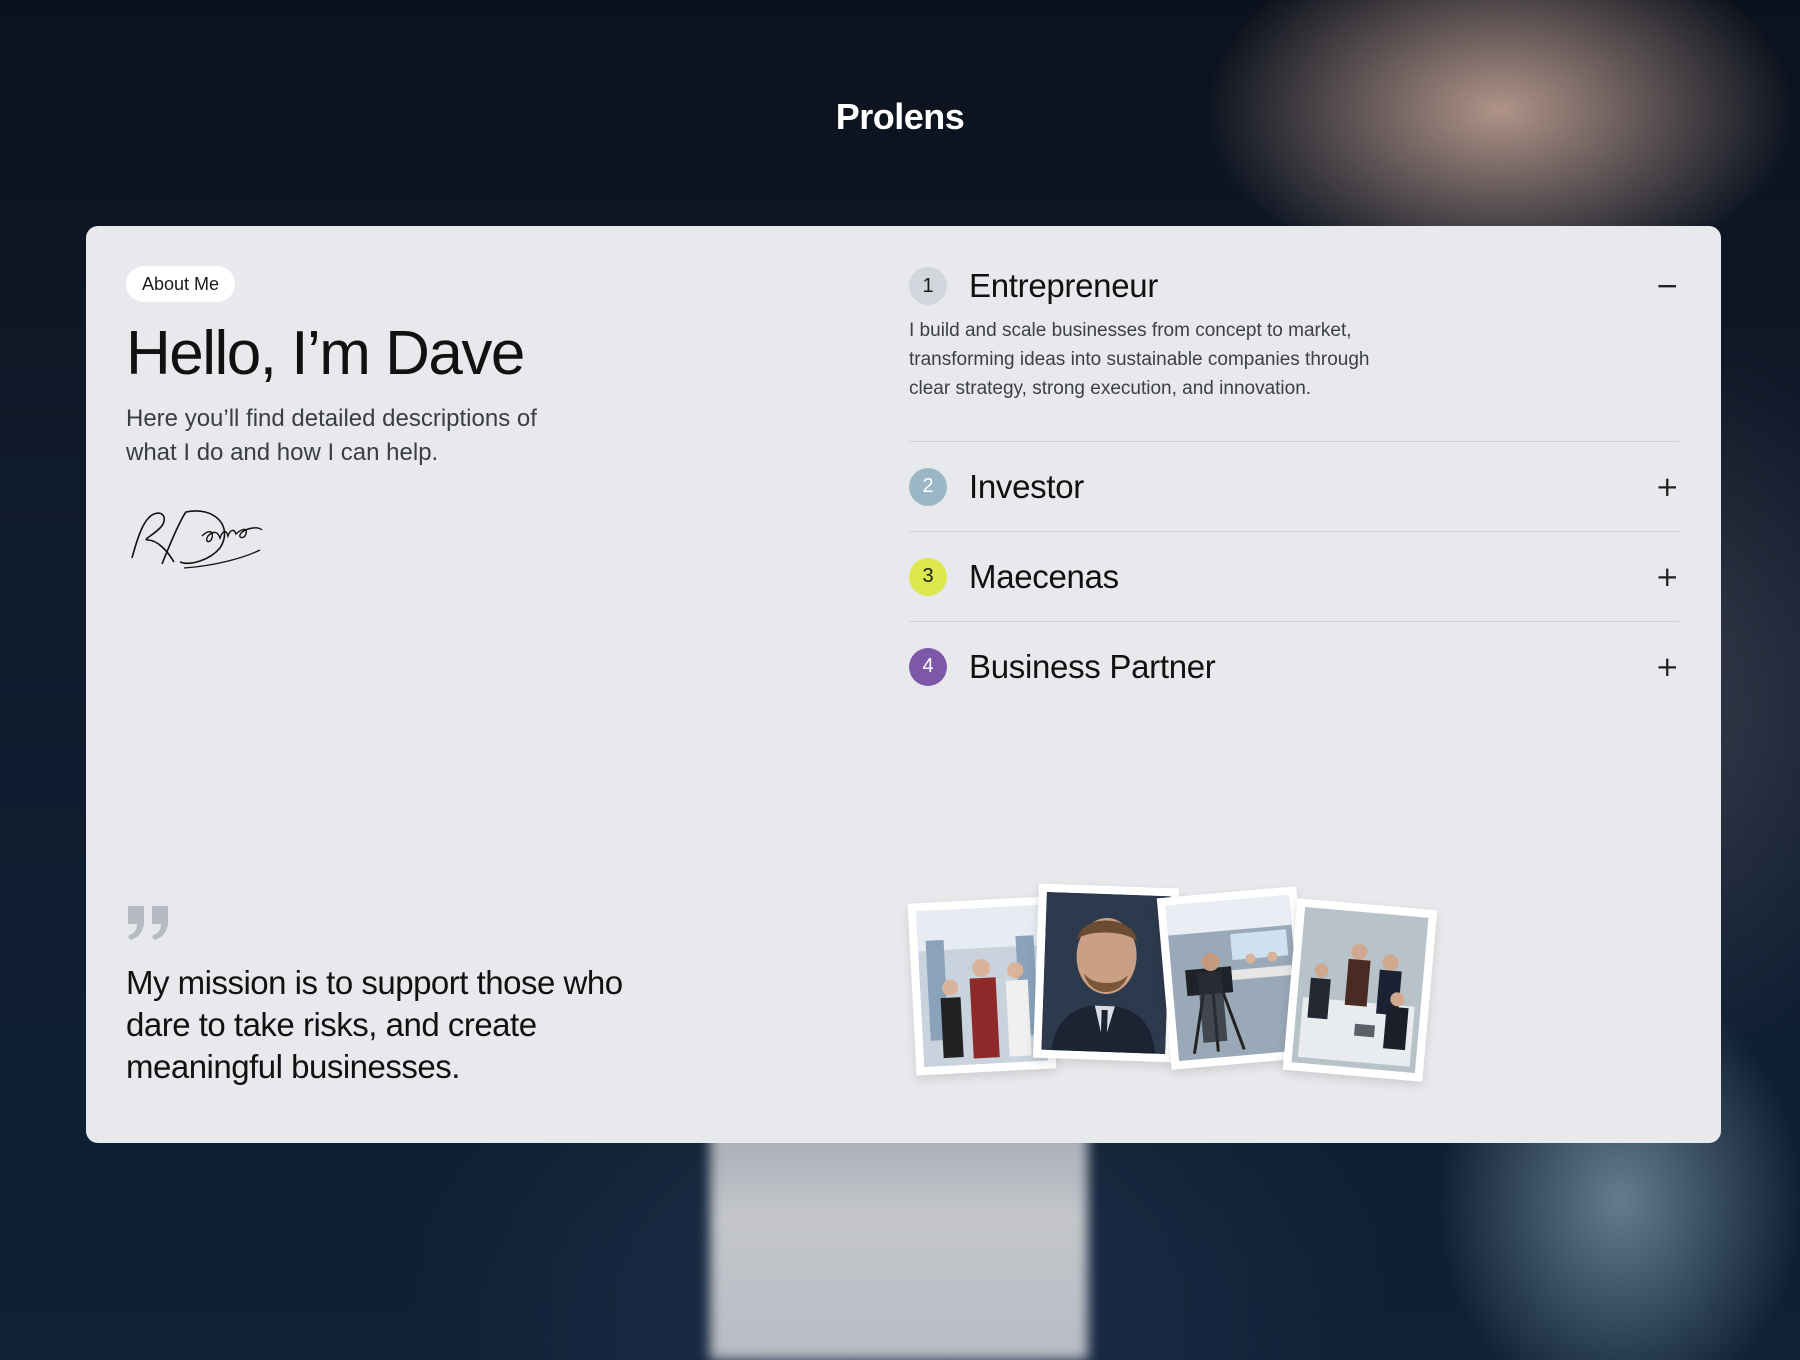 This screenshot has width=1800, height=1360. What do you see at coordinates (899, 1240) in the screenshot?
I see `monitor-stand` at bounding box center [899, 1240].